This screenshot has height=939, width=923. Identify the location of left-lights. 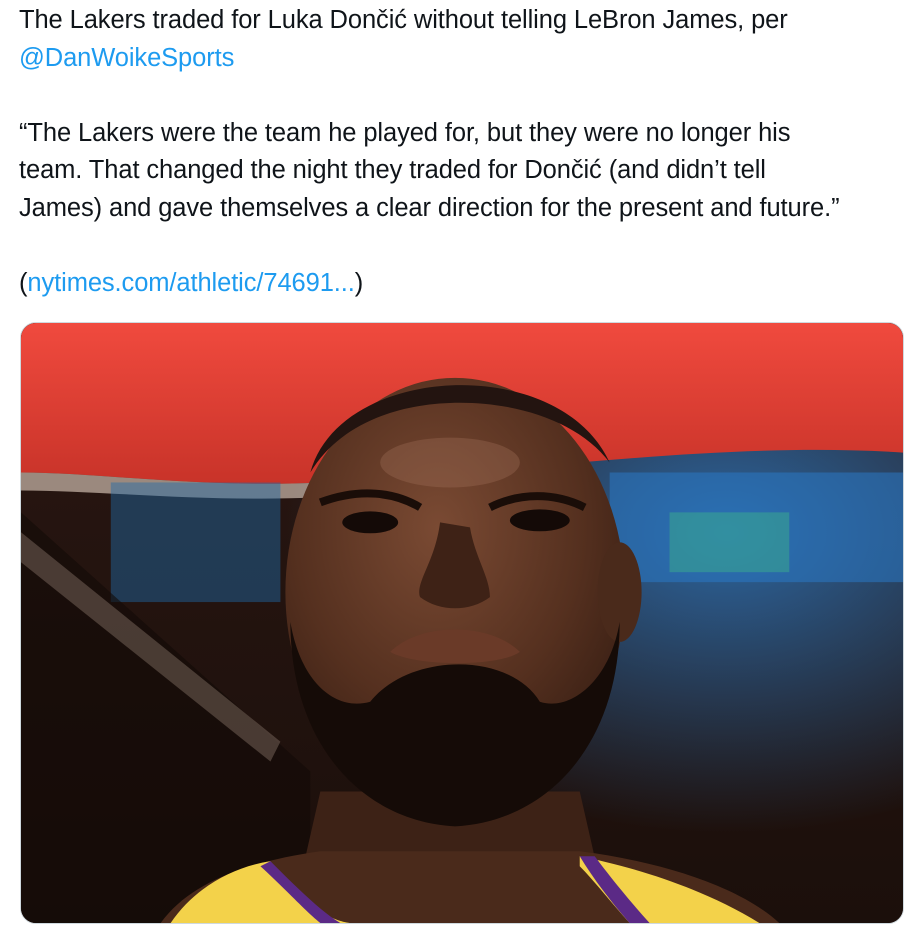
(195, 542).